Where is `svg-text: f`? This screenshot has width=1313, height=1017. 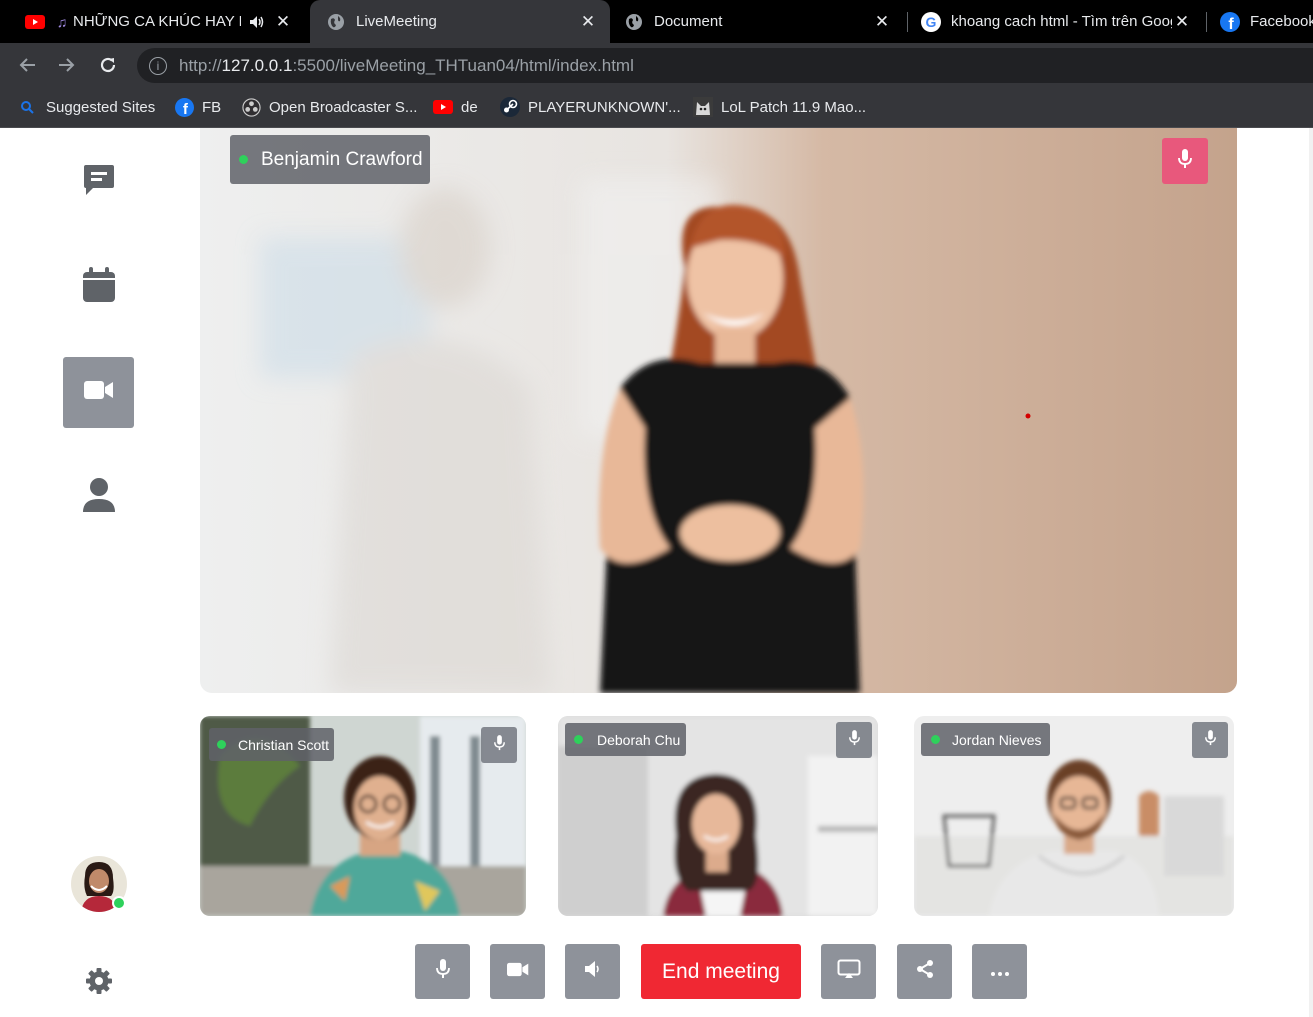
svg-text: f is located at coordinates (1231, 24).